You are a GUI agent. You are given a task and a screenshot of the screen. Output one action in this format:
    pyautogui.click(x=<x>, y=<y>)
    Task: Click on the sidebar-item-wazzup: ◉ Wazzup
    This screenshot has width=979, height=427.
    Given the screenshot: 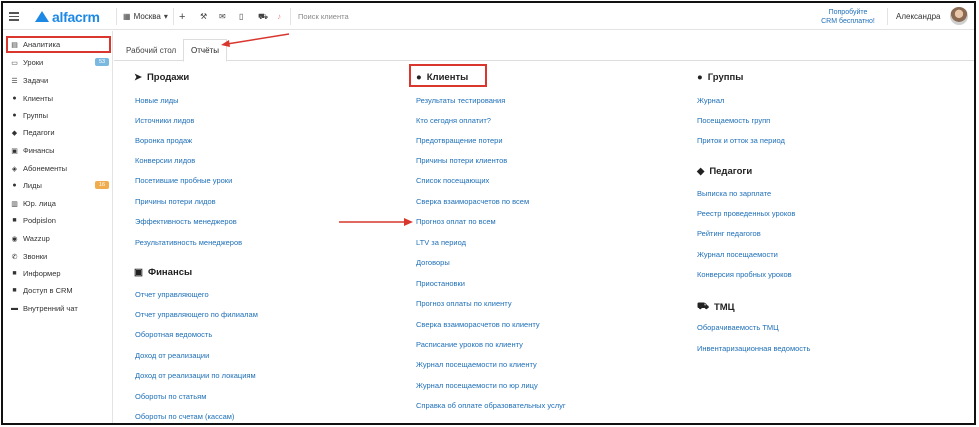 What is the action you would take?
    pyautogui.click(x=58, y=238)
    